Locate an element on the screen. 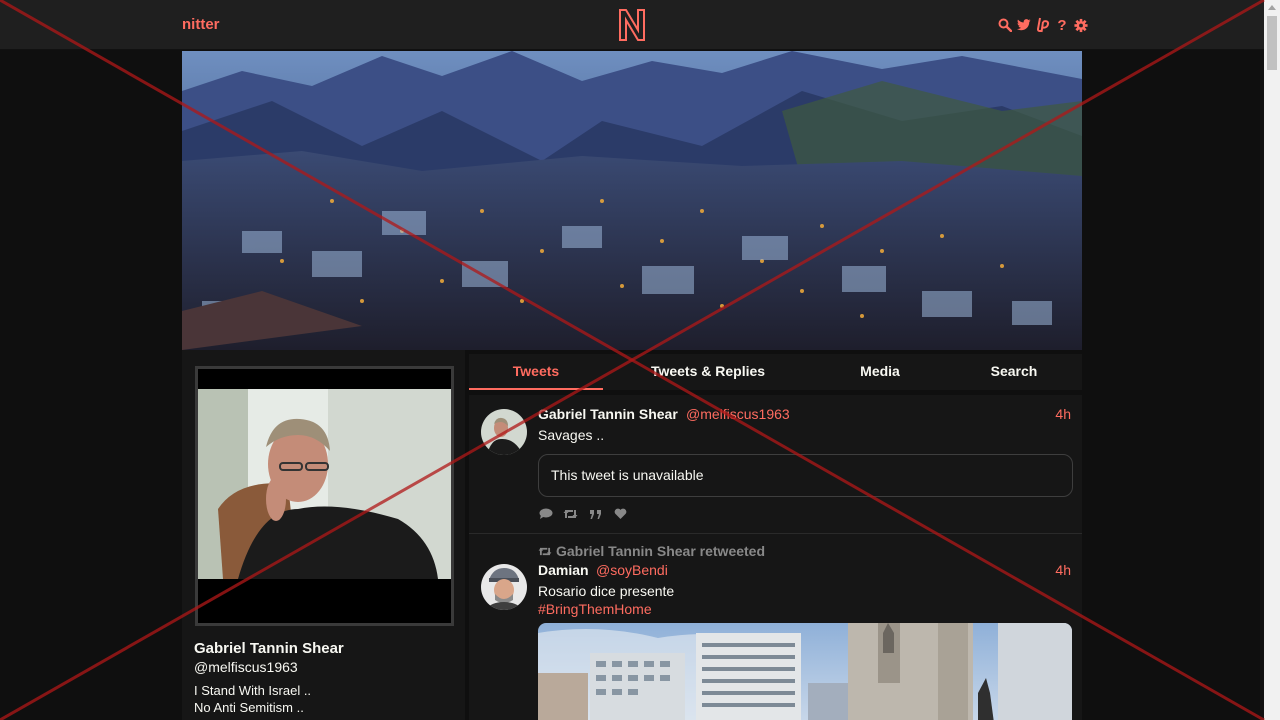  tweet-media-image is located at coordinates (805, 671).